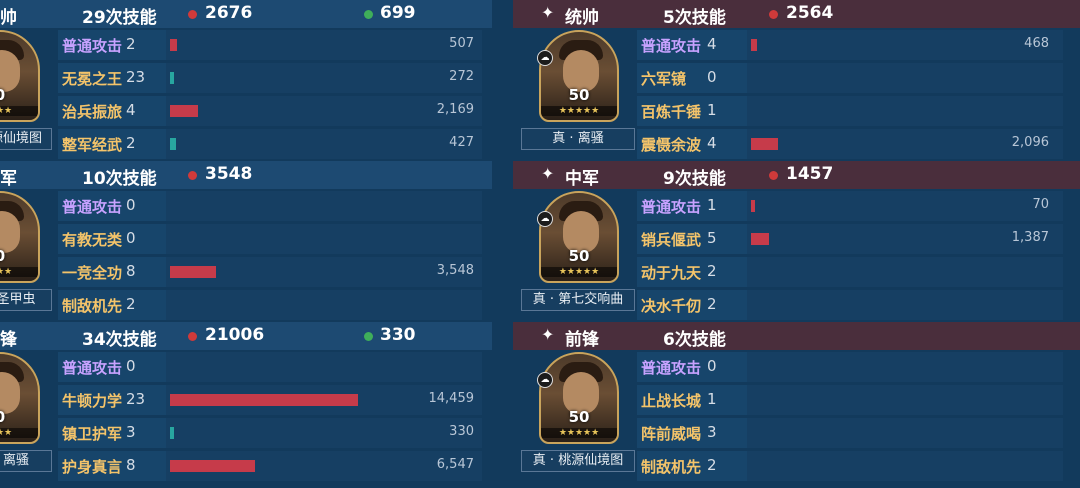  Describe the element at coordinates (1030, 237) in the screenshot. I see `skill-damage-value: 1,387` at that location.